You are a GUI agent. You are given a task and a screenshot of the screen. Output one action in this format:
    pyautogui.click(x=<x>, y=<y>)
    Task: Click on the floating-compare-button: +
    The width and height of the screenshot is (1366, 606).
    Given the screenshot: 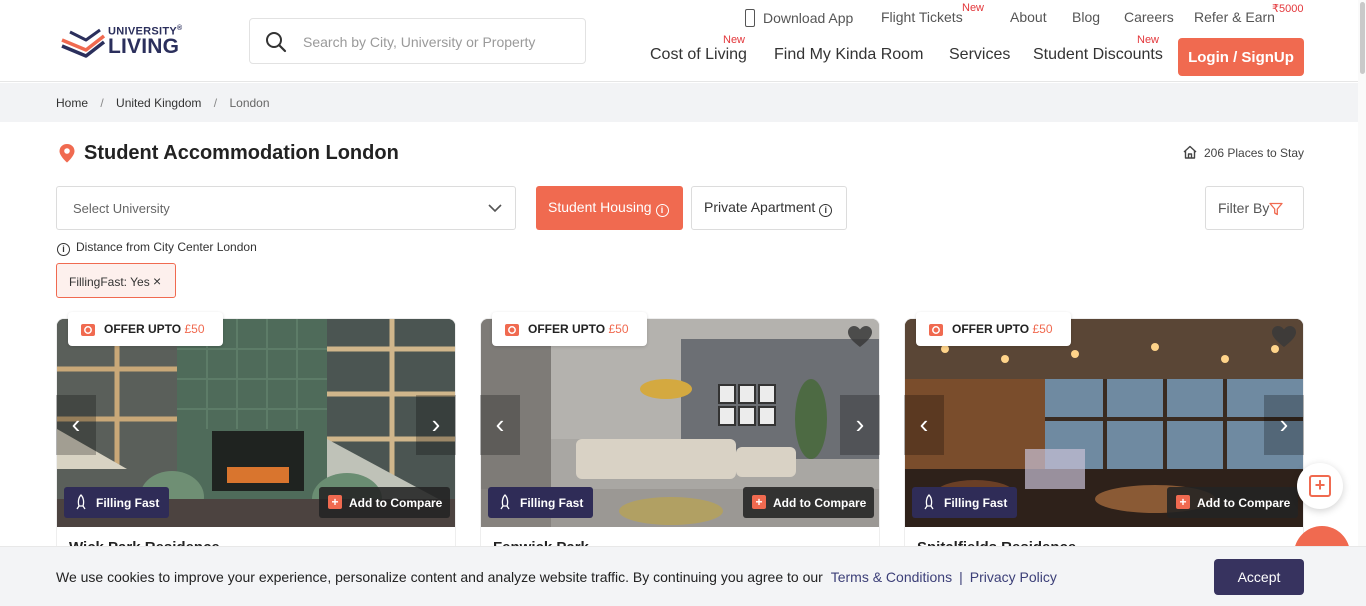 What is the action you would take?
    pyautogui.click(x=1320, y=486)
    